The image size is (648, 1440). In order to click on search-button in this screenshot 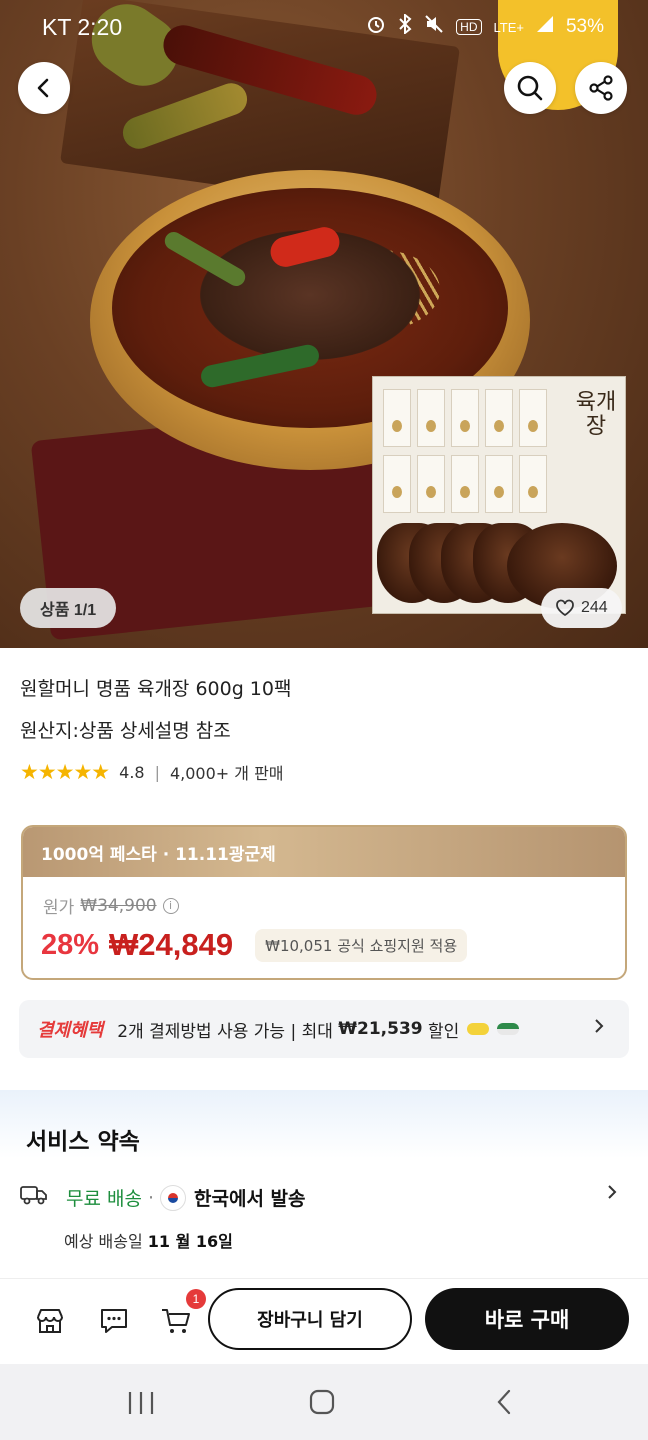, I will do `click(530, 88)`.